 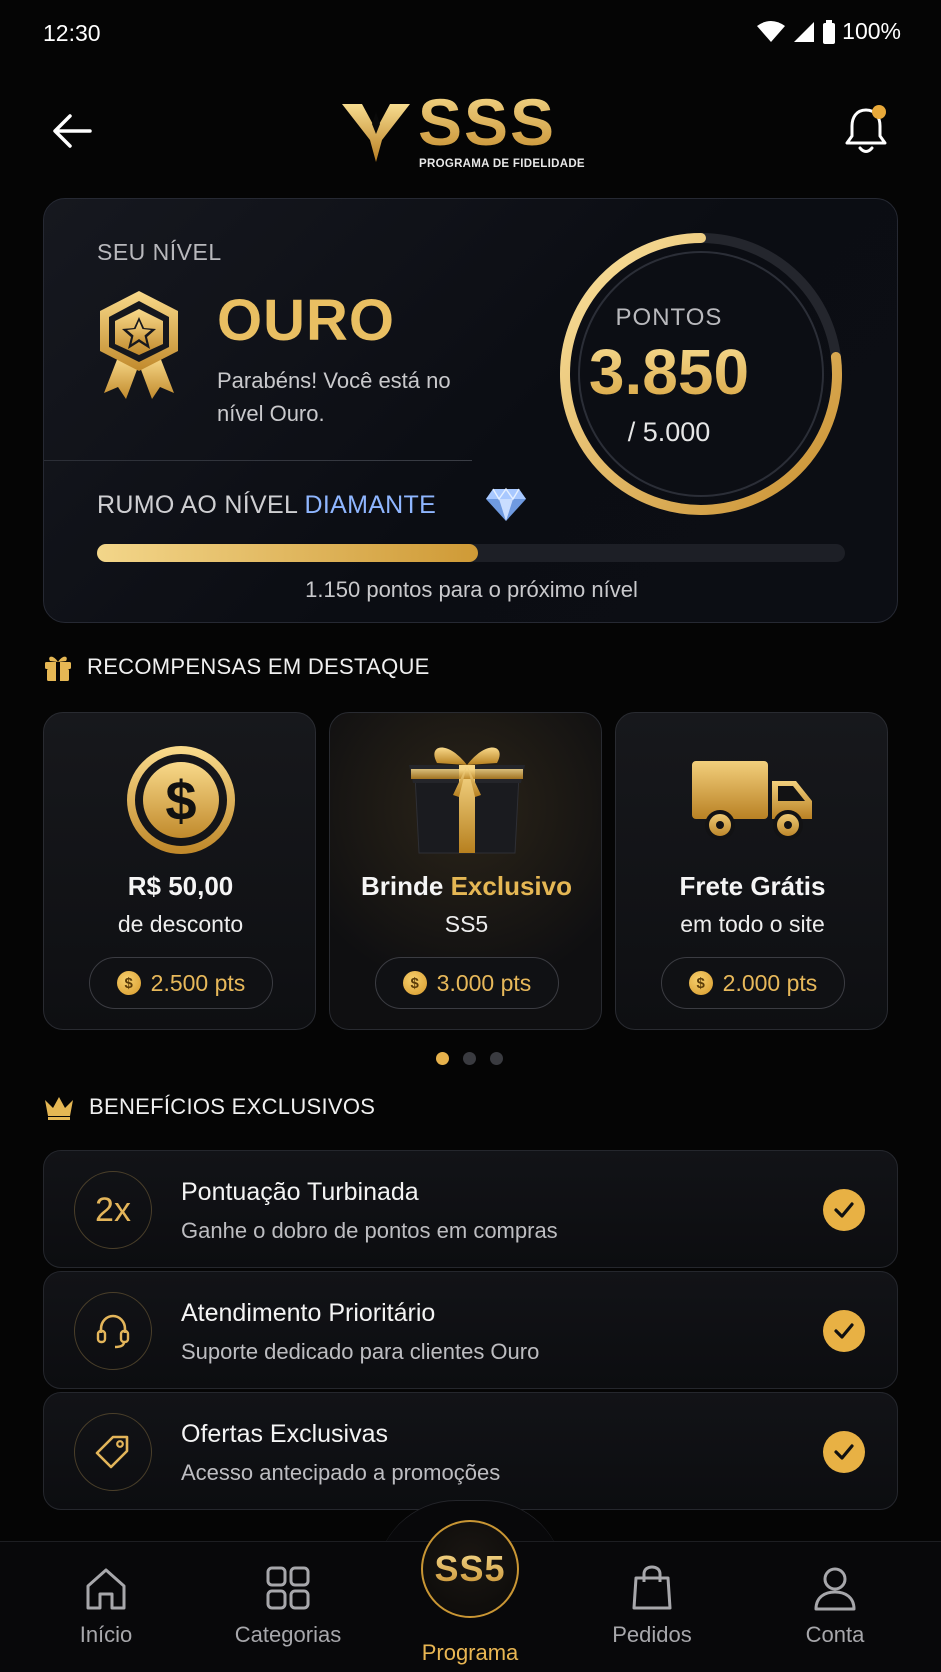 I want to click on next-level-label: RUMO AO NÍVEL DIAMANTE, so click(x=266, y=505).